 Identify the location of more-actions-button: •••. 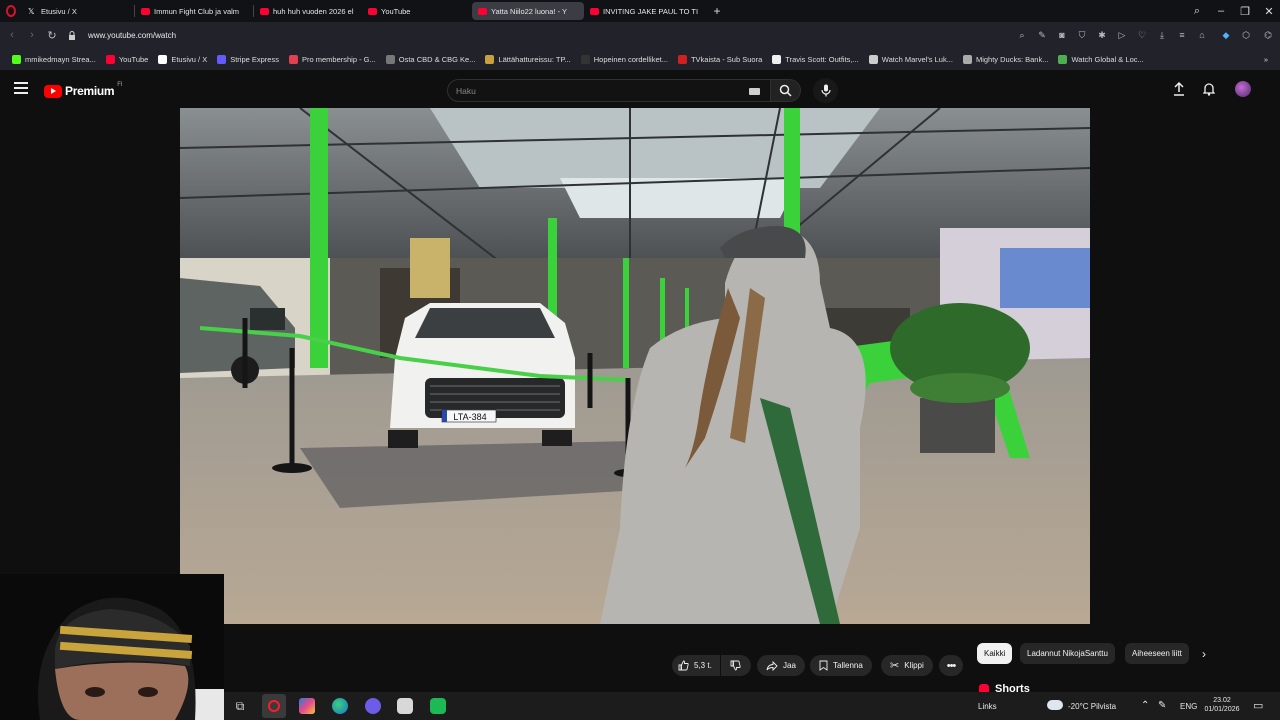
(951, 665).